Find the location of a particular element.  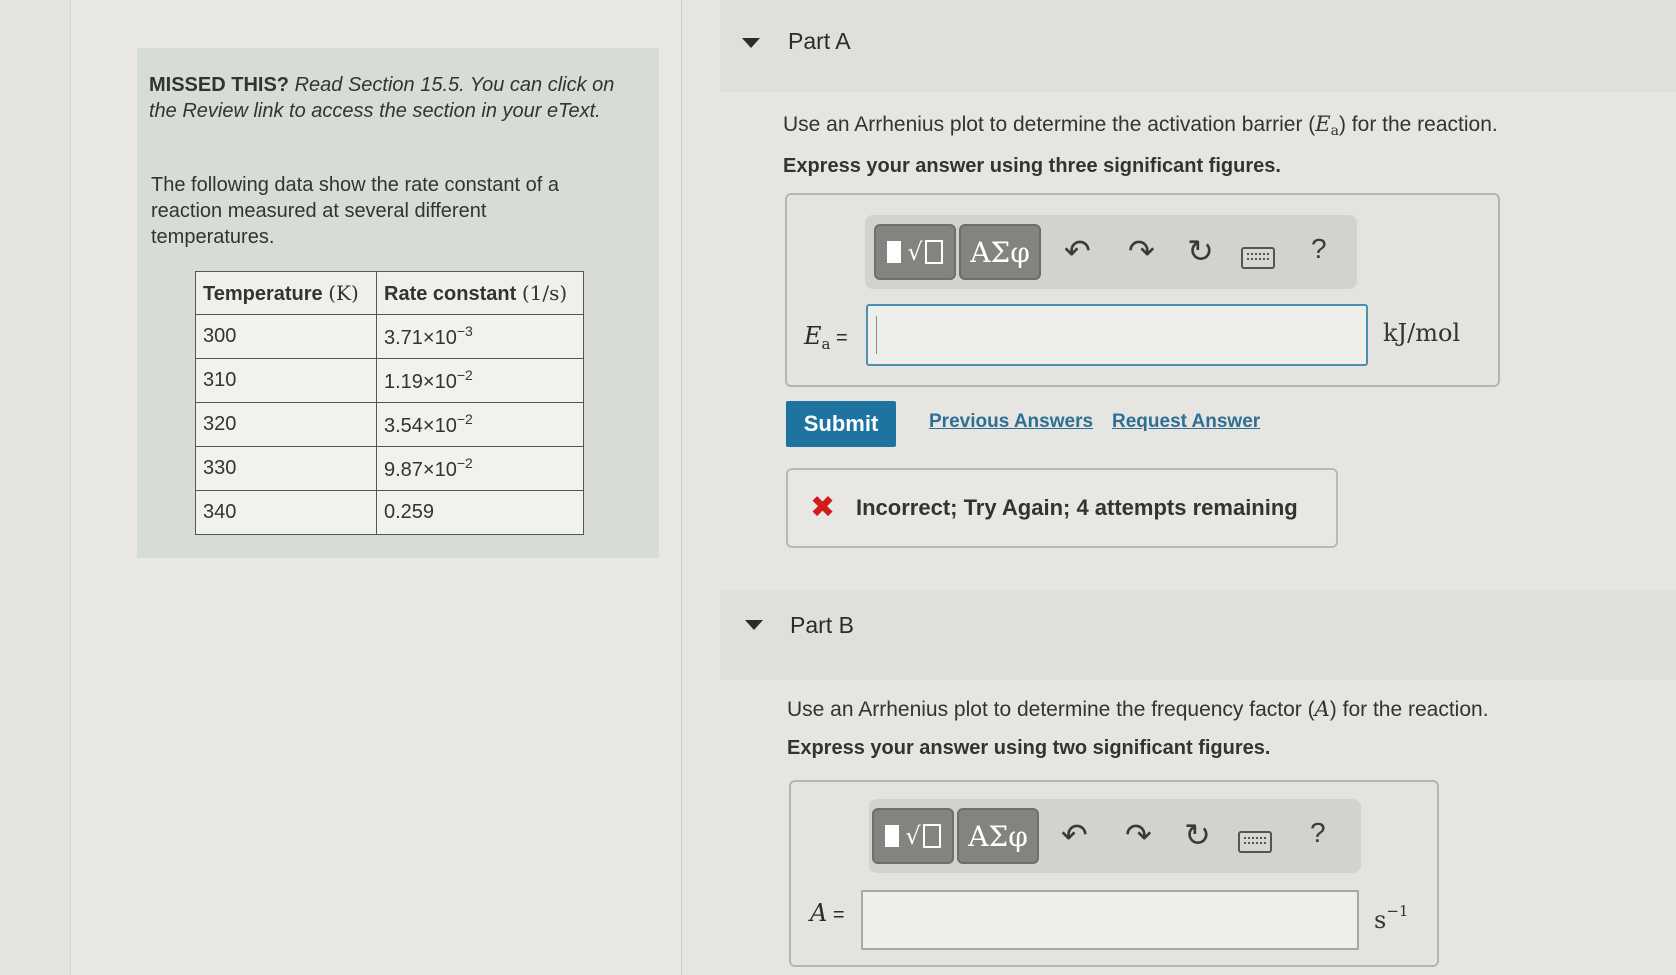

column-header-temperature: Temperature (K) is located at coordinates (286, 293).